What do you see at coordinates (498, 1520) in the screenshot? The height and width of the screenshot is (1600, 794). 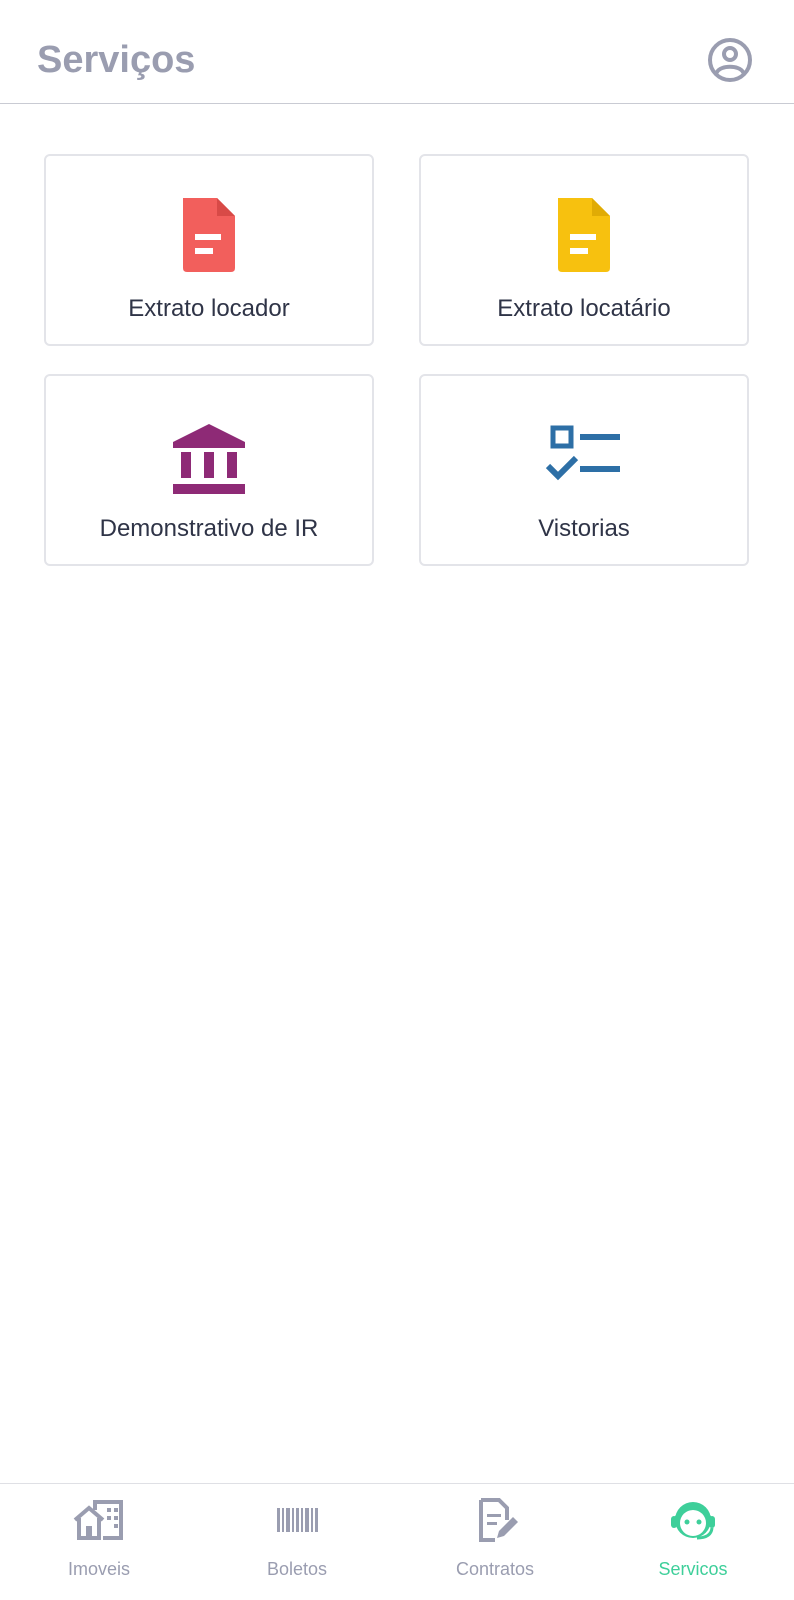 I see `contract-edit-icon` at bounding box center [498, 1520].